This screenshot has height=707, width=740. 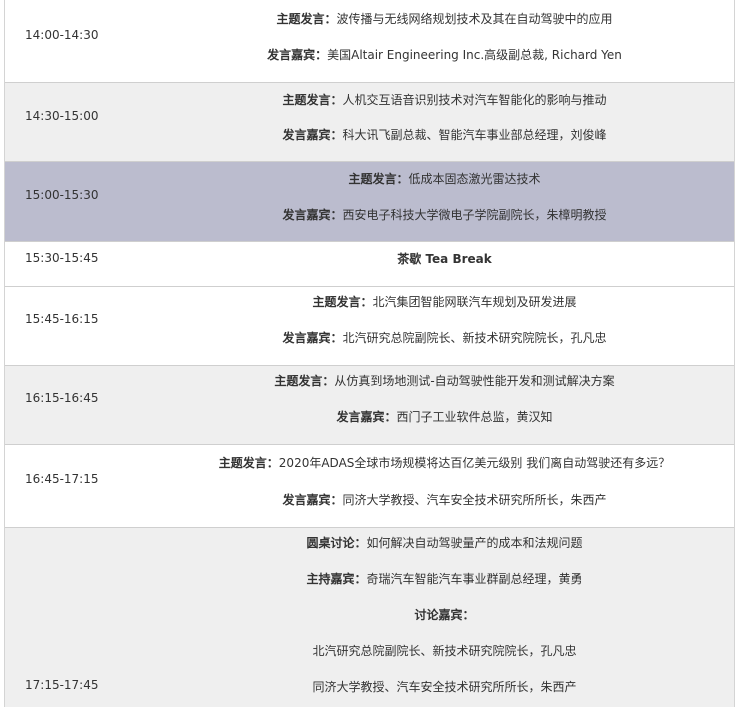 I want to click on time-slot: 14:00-14:30, so click(x=62, y=35).